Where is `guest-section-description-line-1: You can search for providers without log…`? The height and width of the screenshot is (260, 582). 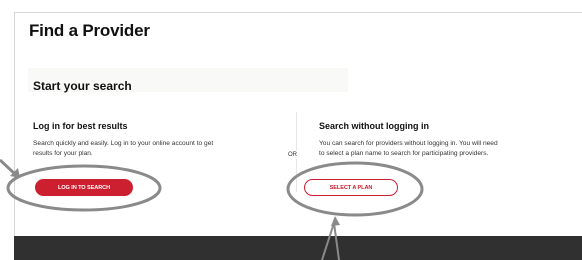
guest-section-description-line-1: You can search for providers without log… is located at coordinates (408, 143).